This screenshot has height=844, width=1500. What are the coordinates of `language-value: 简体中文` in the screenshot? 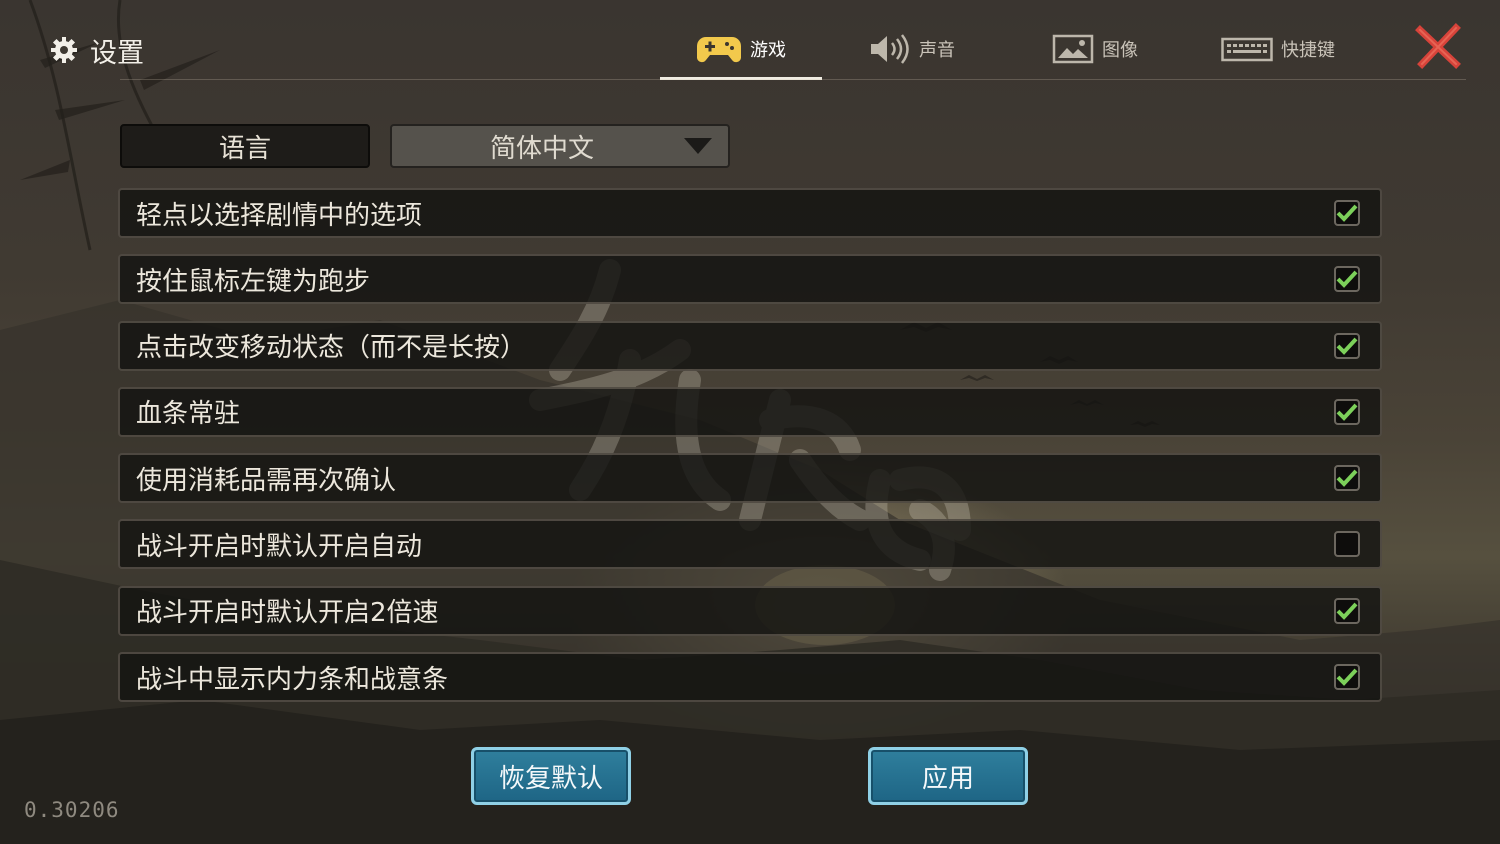 It's located at (541, 148).